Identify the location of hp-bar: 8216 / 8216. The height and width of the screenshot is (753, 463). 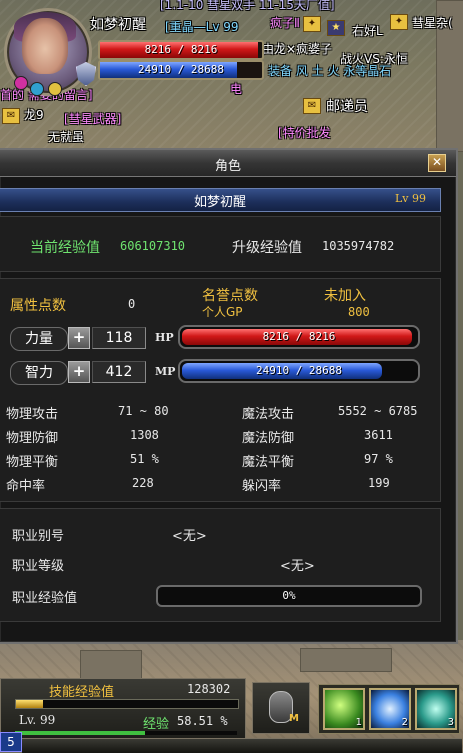
(299, 337).